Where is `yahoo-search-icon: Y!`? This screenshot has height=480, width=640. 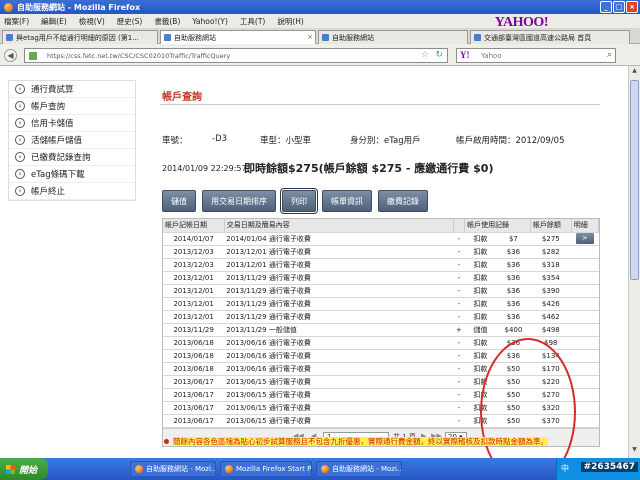
yahoo-search-icon: Y! is located at coordinates (465, 55).